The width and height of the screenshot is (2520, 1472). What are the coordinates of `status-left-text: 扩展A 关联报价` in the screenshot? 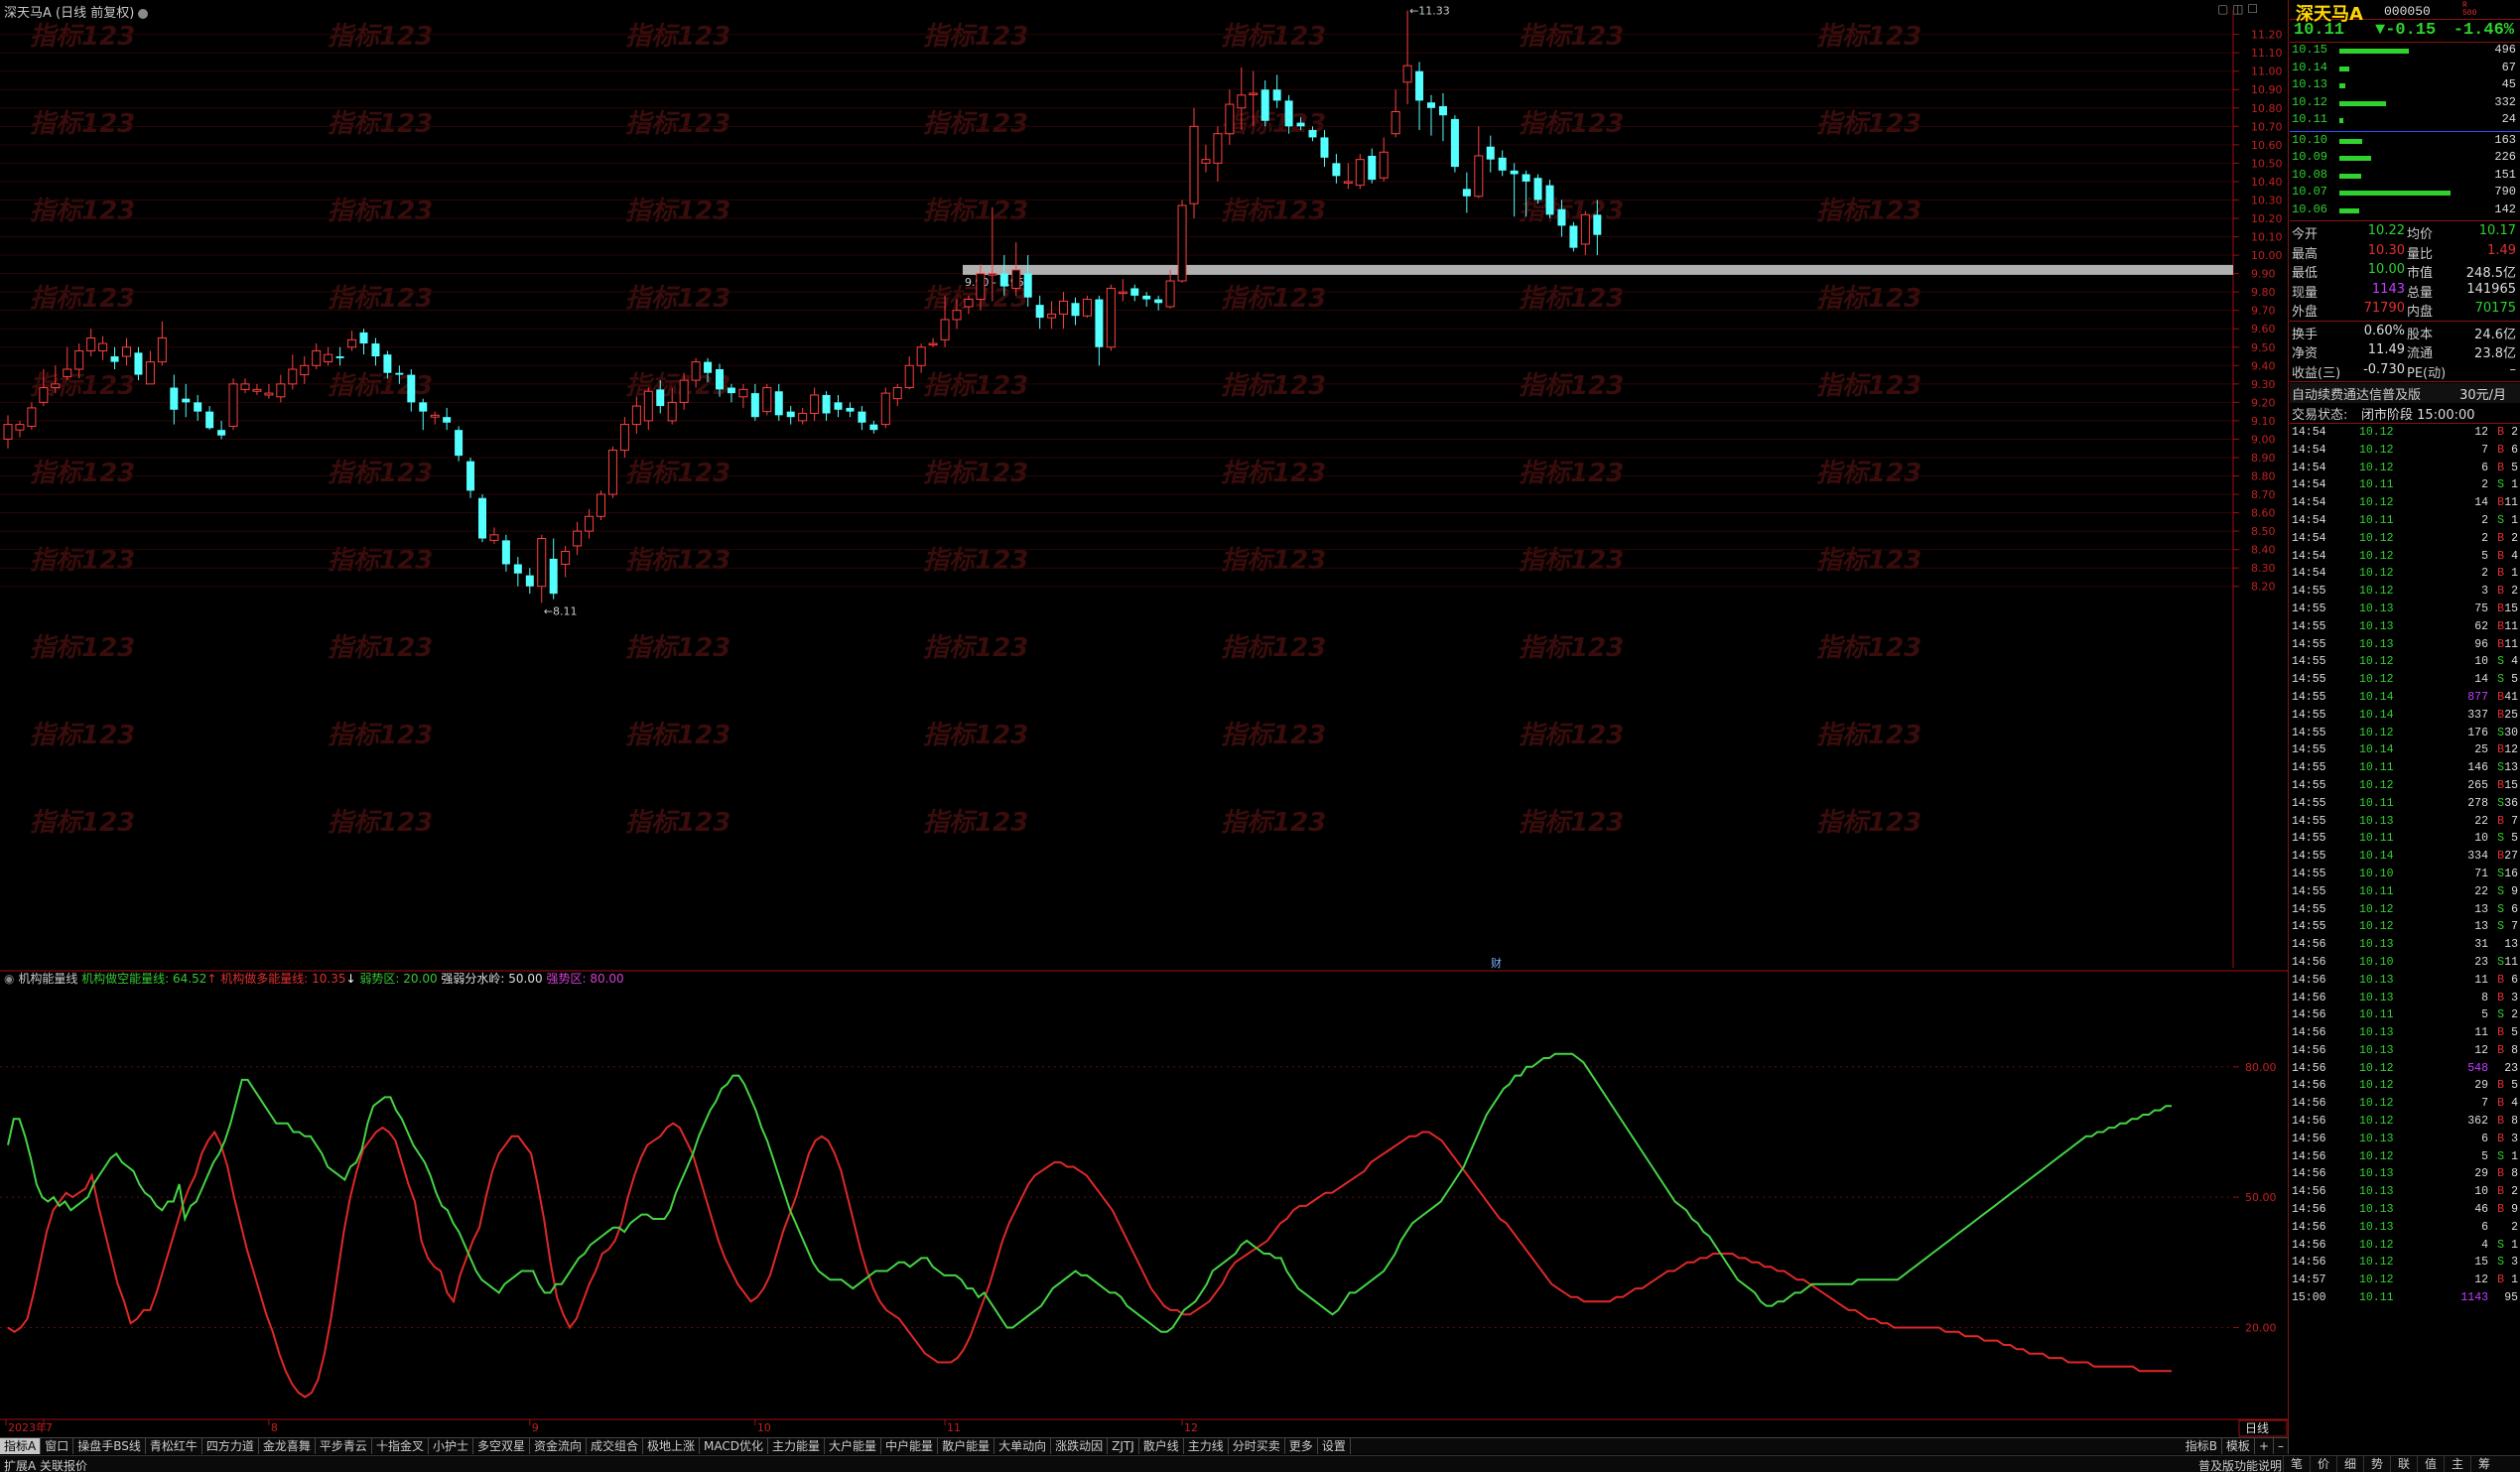 It's located at (45, 1464).